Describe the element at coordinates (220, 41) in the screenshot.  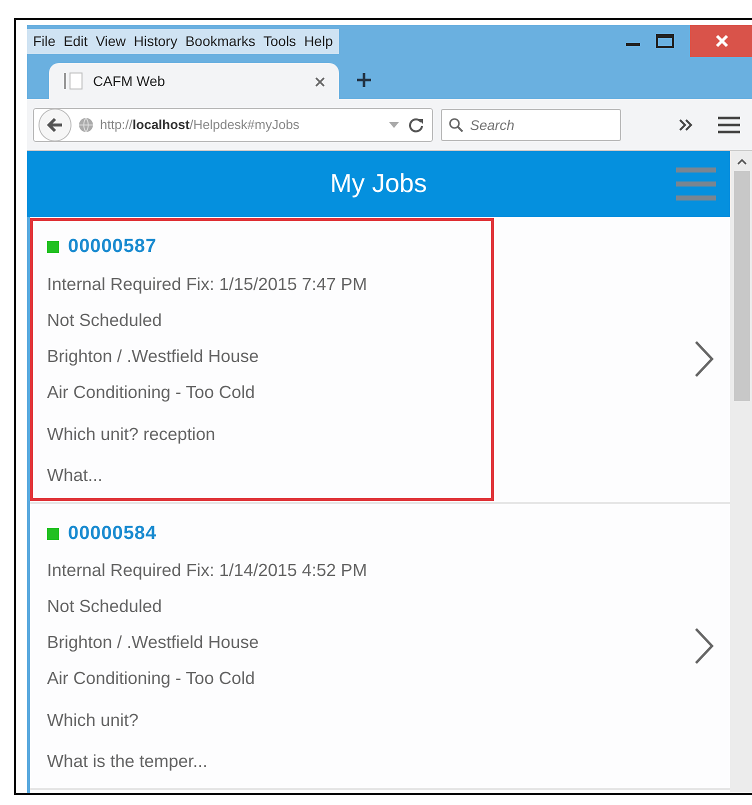
I see `menu-item: Bookmarks` at that location.